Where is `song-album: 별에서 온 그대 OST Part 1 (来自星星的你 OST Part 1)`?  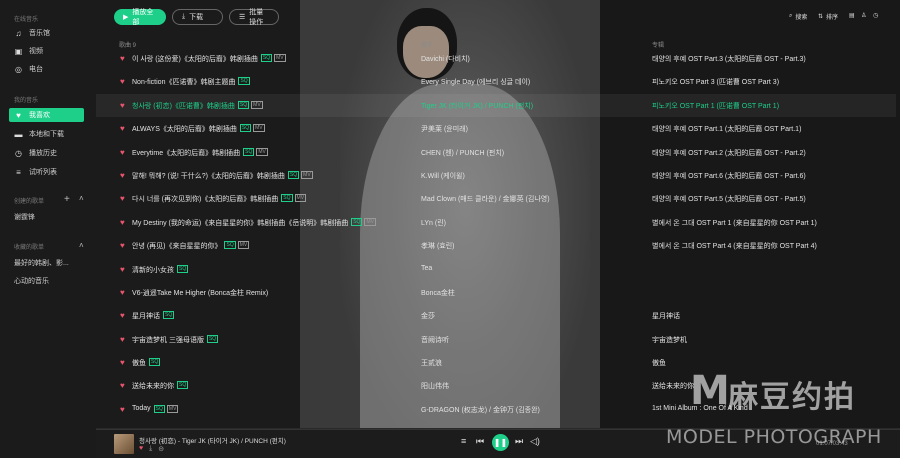 song-album: 별에서 온 그대 OST Part 1 (来自星星的你 OST Part 1) is located at coordinates (734, 223).